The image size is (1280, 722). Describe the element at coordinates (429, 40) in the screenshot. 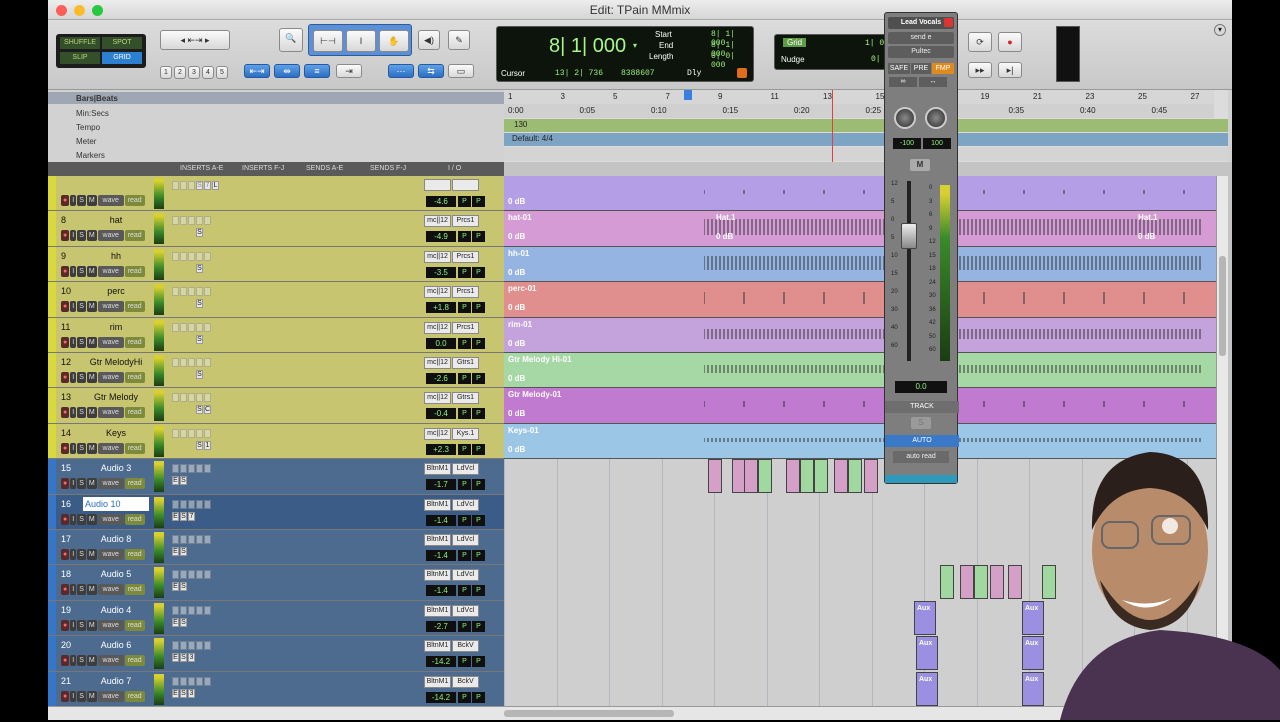

I see `scrubber-tool-icon: ◀)` at that location.